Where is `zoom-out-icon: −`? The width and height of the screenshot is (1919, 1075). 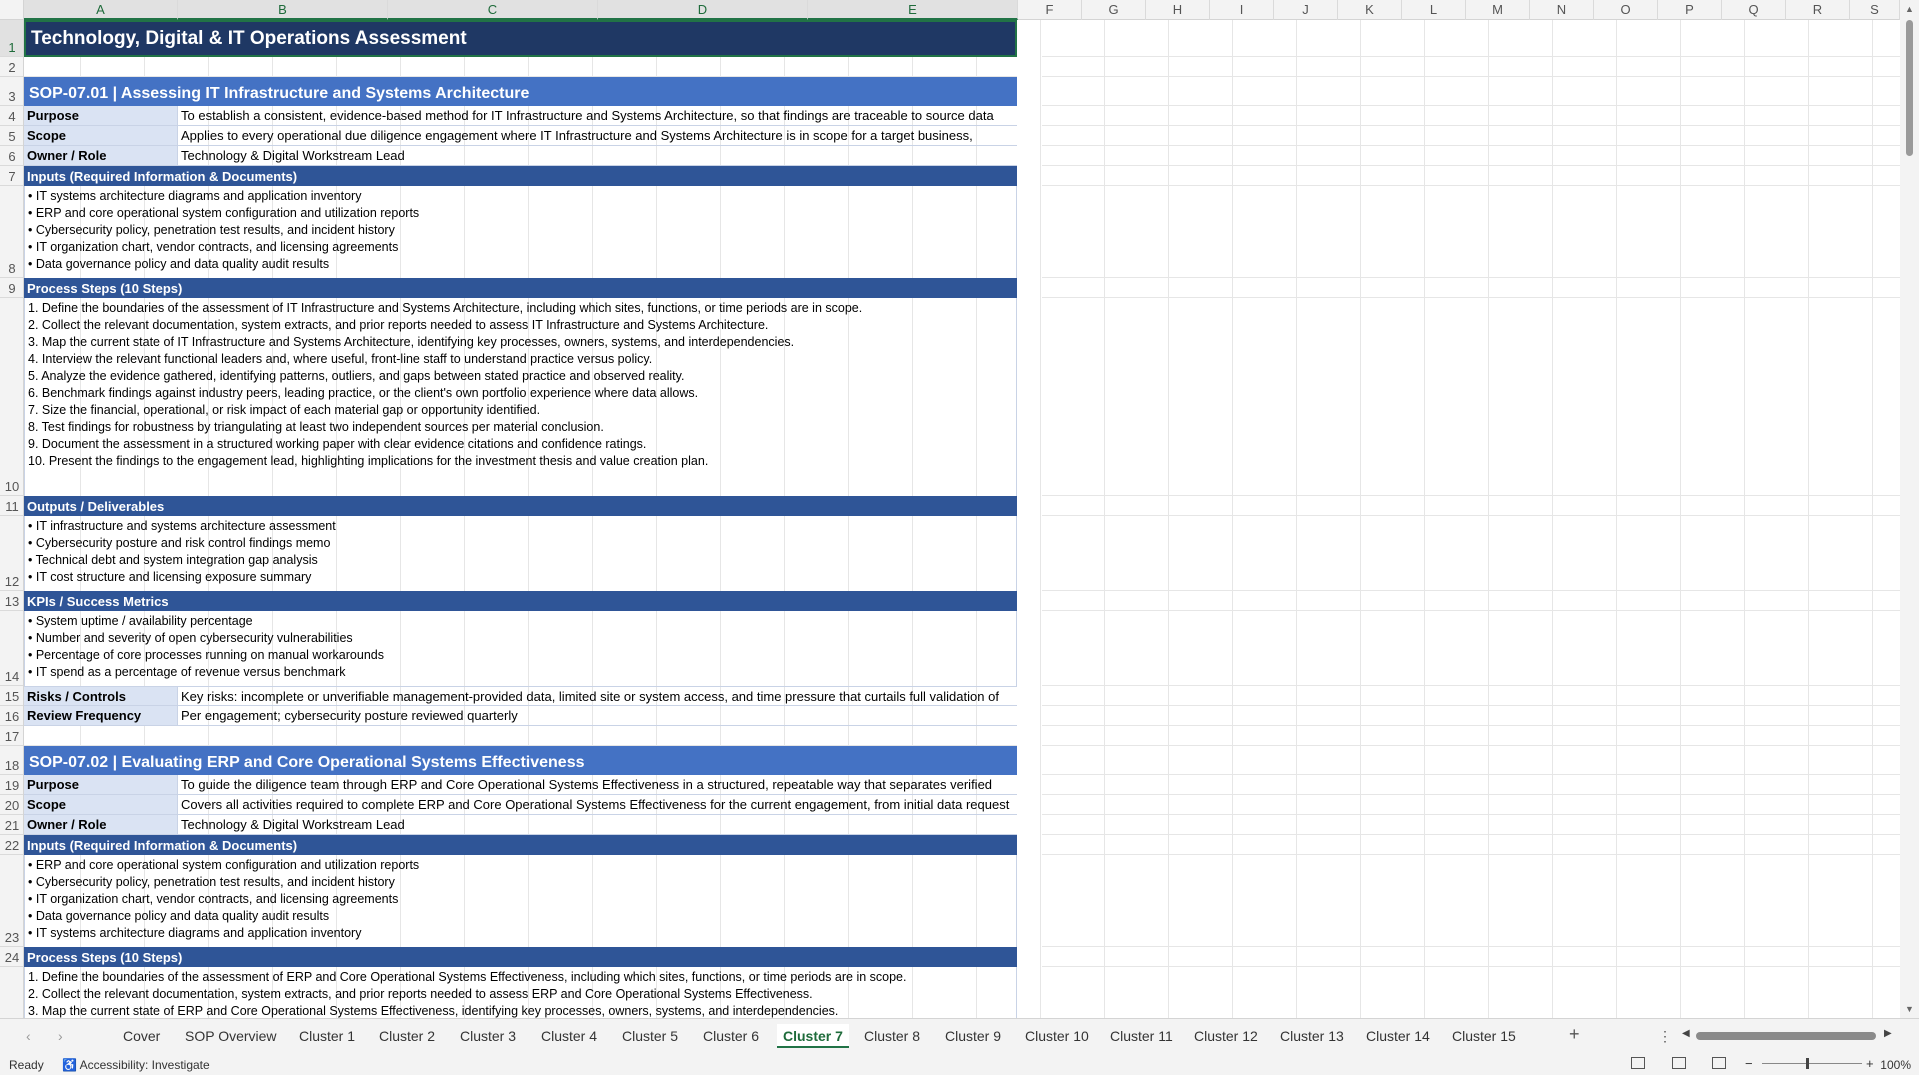 zoom-out-icon: − is located at coordinates (1749, 1063).